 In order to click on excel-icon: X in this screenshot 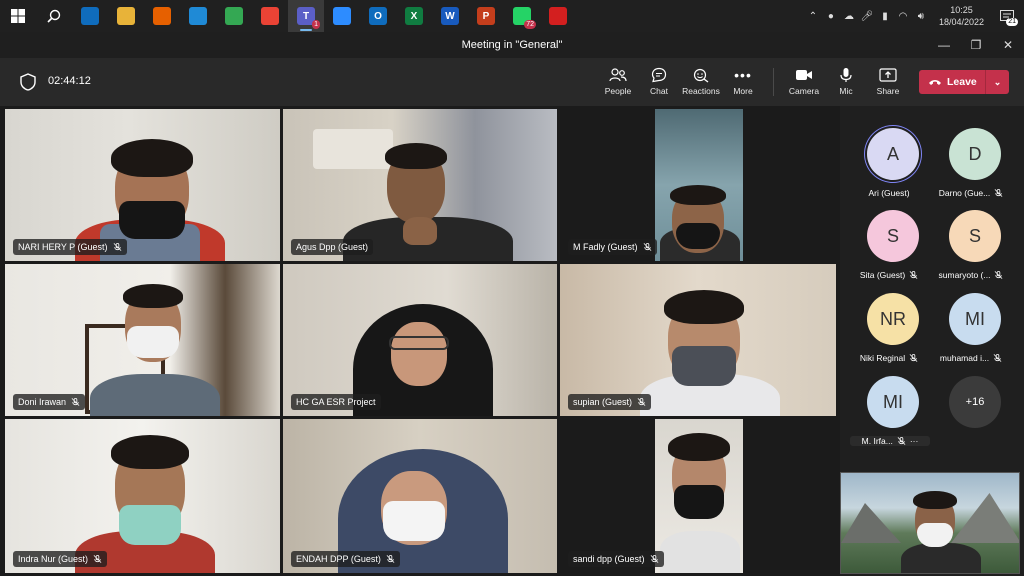, I will do `click(414, 16)`.